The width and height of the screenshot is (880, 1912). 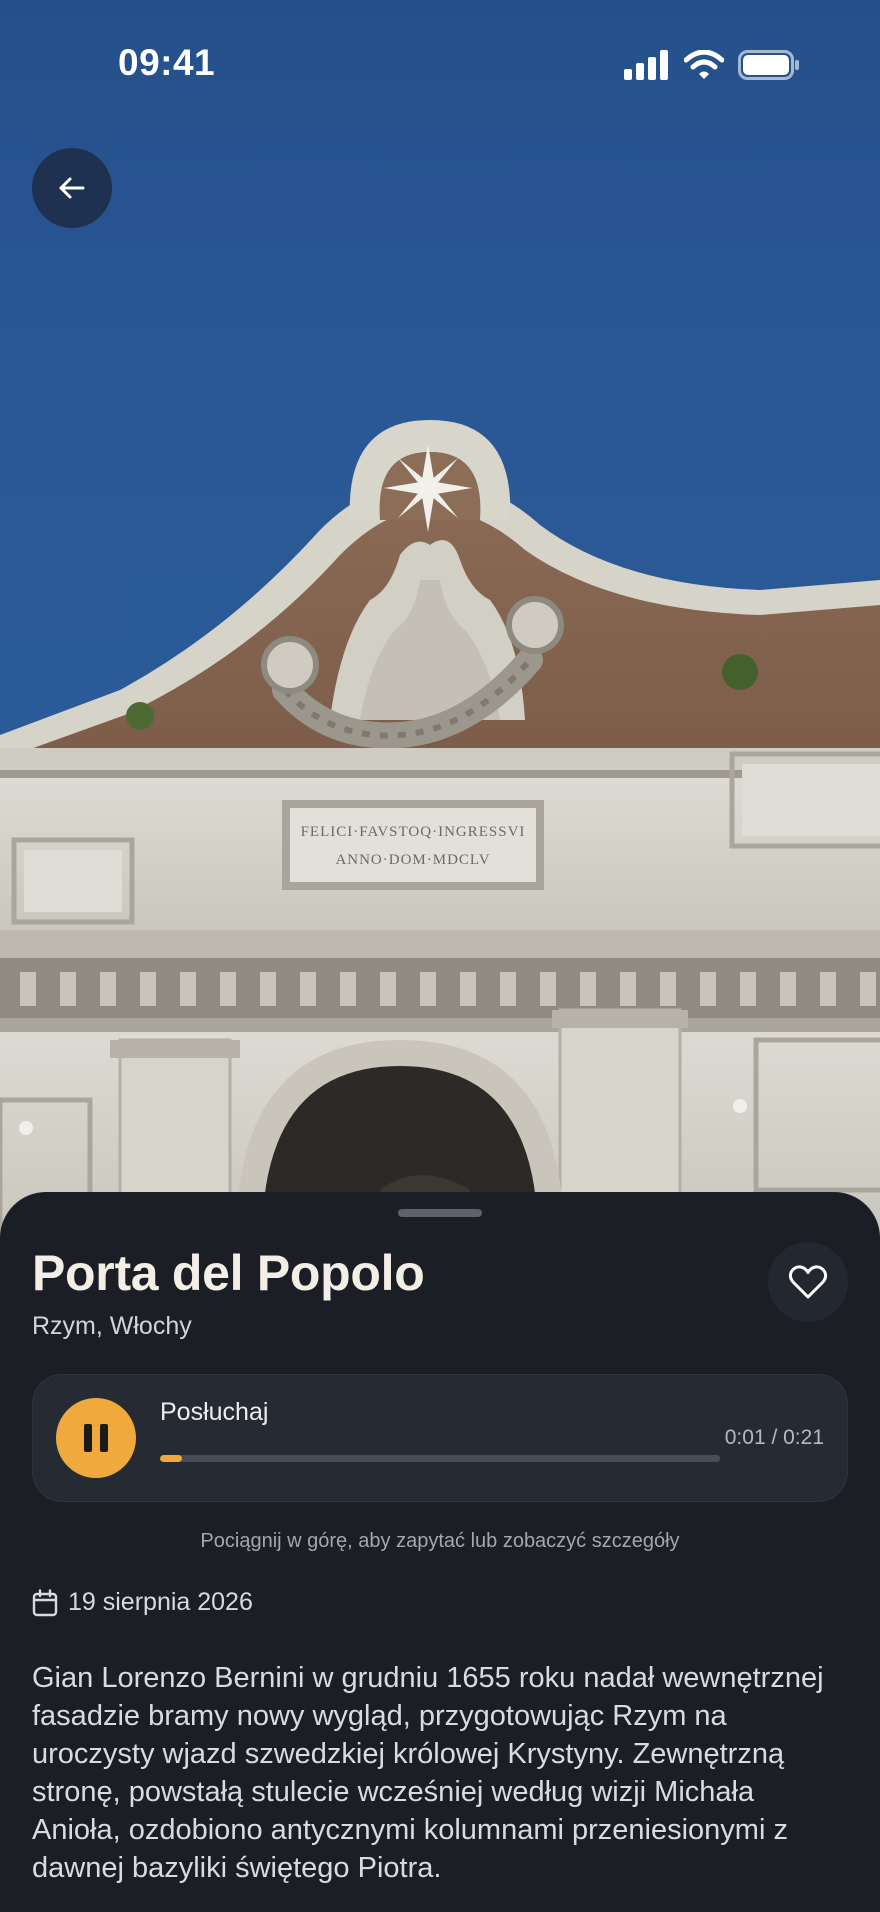 I want to click on date-row: 19 sierpnia 2026, so click(x=142, y=1602).